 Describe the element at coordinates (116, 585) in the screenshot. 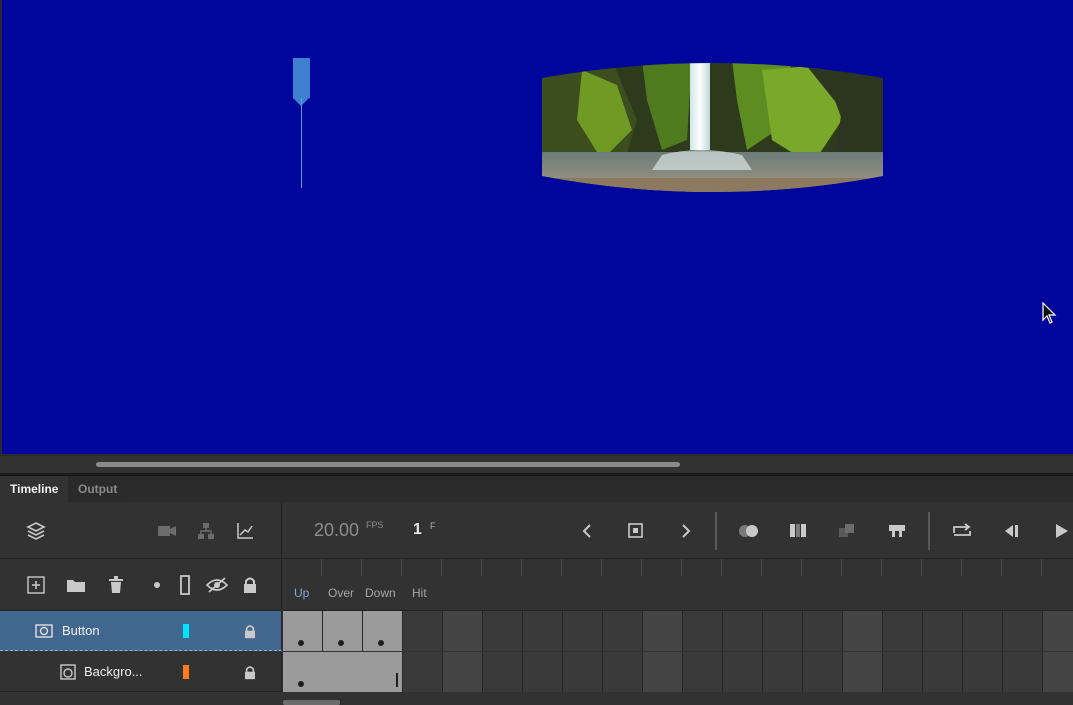

I see `trash-icon` at that location.